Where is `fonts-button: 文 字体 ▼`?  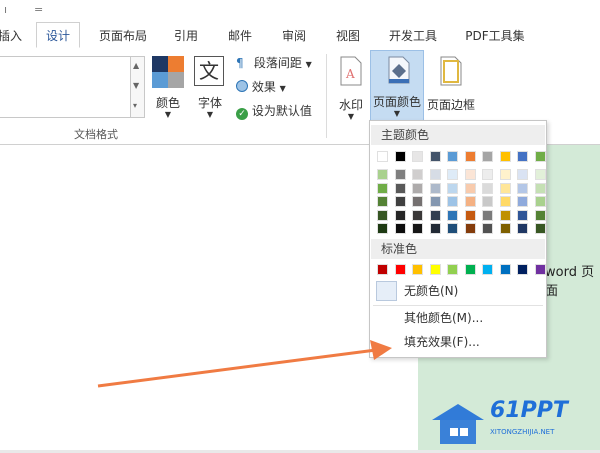 fonts-button: 文 字体 ▼ is located at coordinates (210, 89).